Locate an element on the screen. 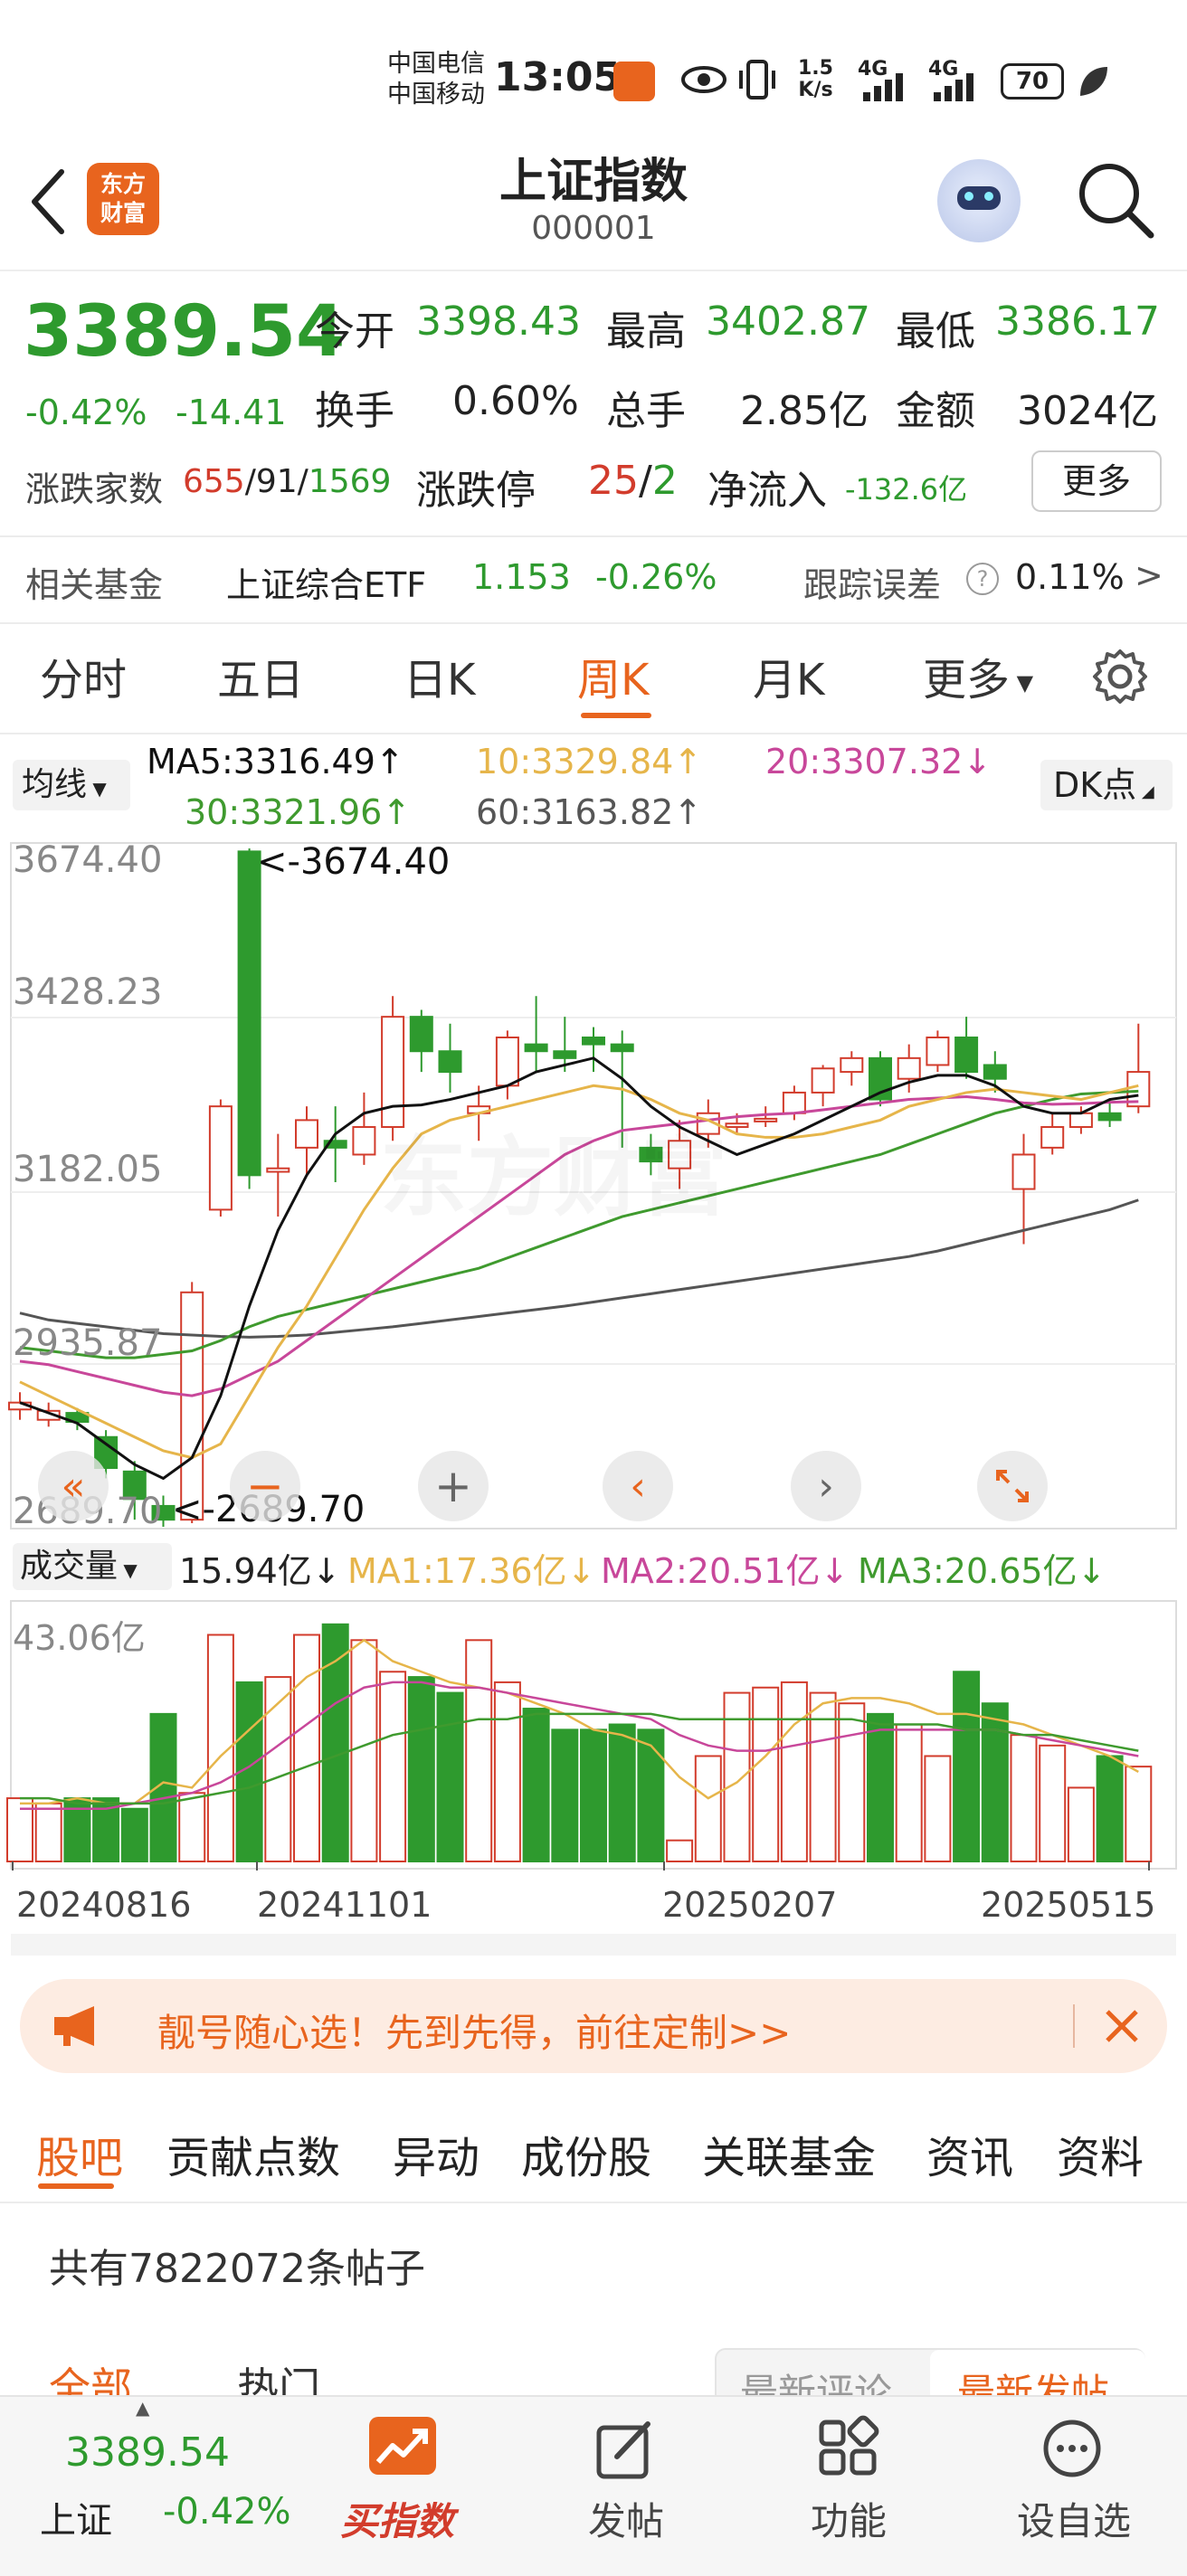  expand-icon is located at coordinates (1012, 1486).